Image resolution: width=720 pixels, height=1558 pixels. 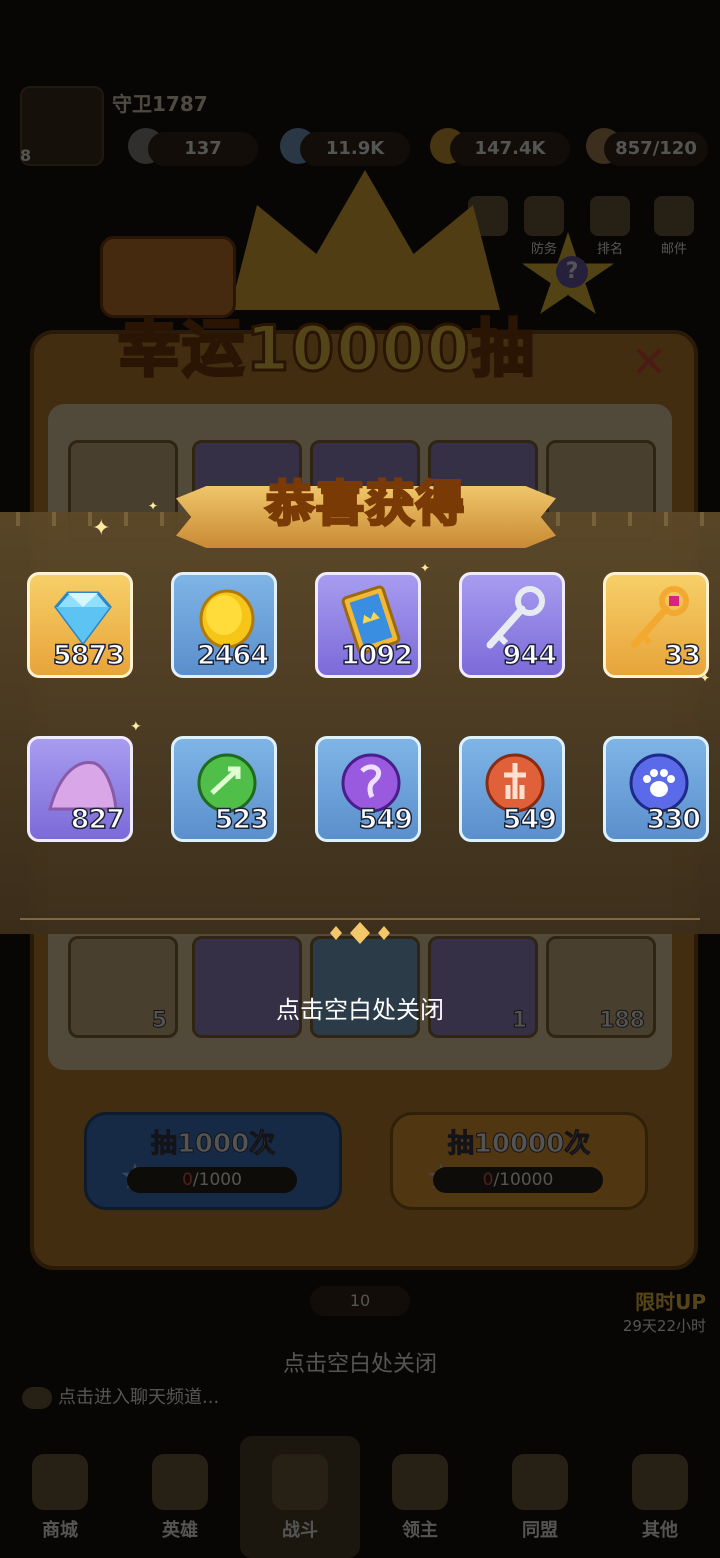 I want to click on reward-item: 5873, so click(x=80, y=625).